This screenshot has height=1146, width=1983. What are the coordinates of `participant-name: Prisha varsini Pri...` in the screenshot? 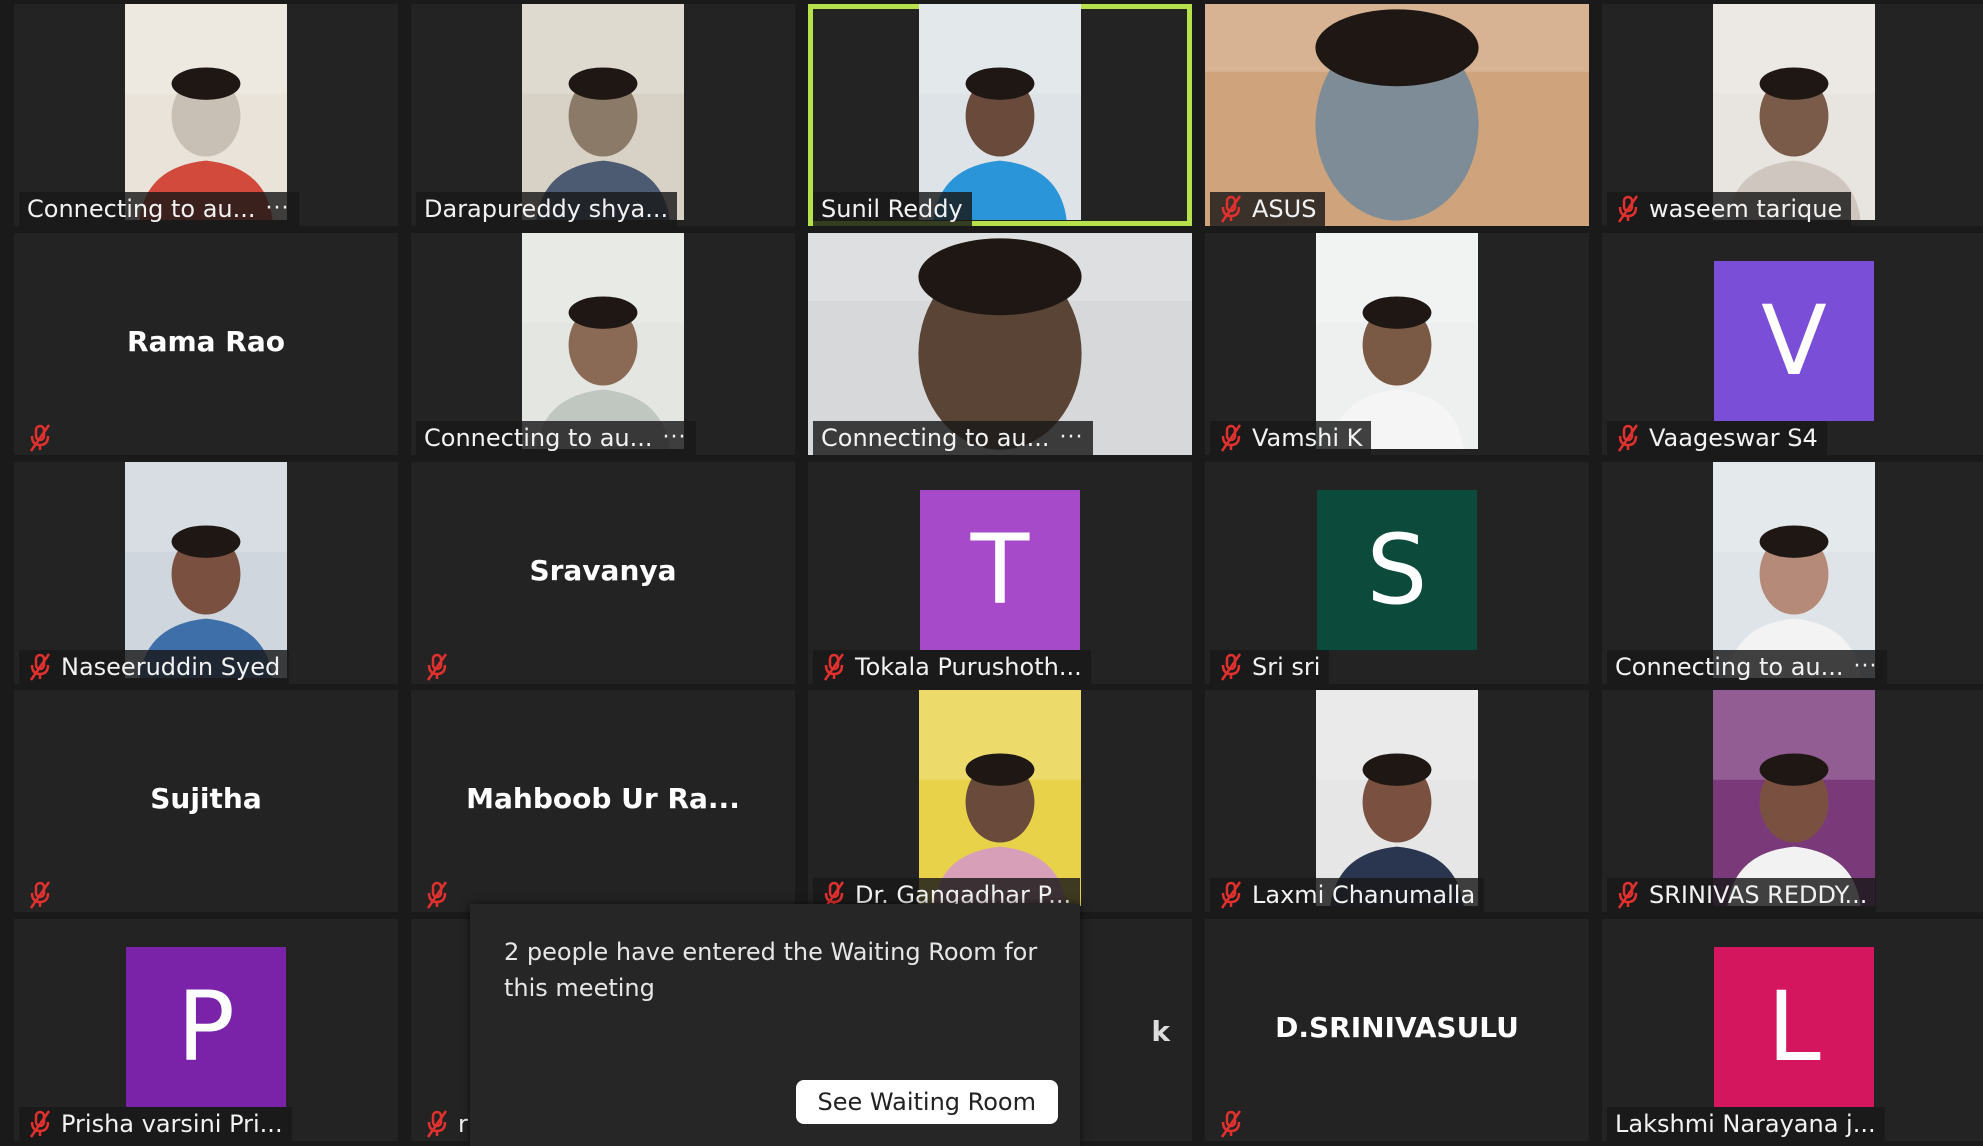 It's located at (172, 1124).